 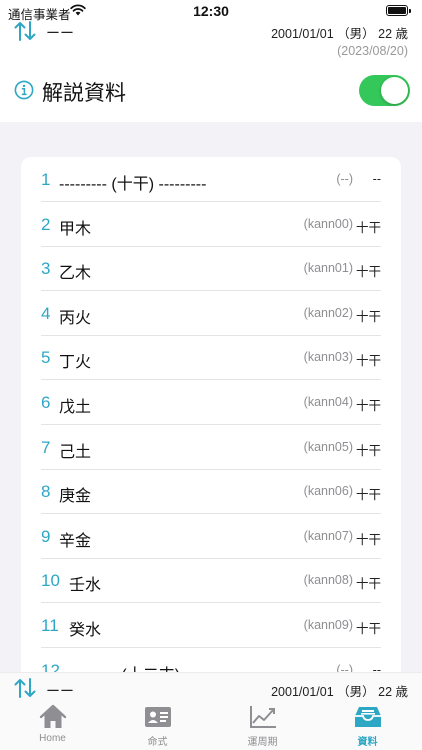 I want to click on item-code: (kann03), so click(x=328, y=357).